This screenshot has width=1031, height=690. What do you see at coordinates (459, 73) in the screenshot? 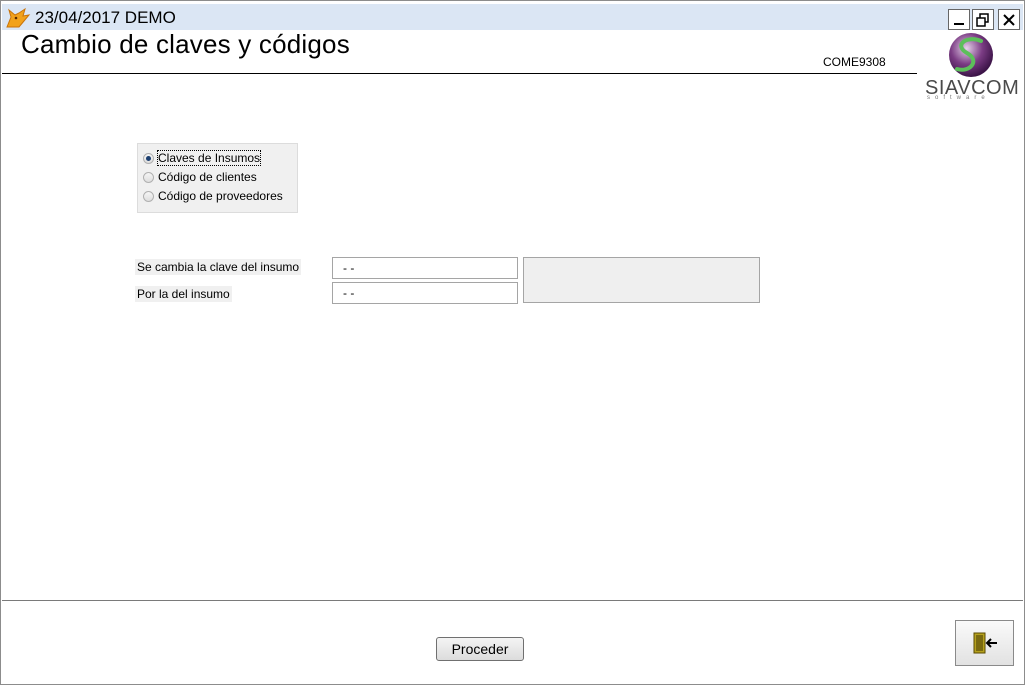
I see `header-divider` at bounding box center [459, 73].